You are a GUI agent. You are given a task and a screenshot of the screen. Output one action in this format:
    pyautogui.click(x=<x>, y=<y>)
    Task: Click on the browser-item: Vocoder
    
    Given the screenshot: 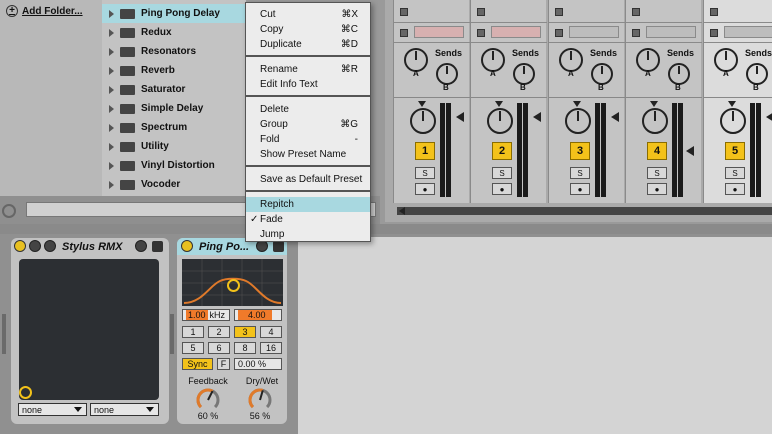 What is the action you would take?
    pyautogui.click(x=174, y=184)
    